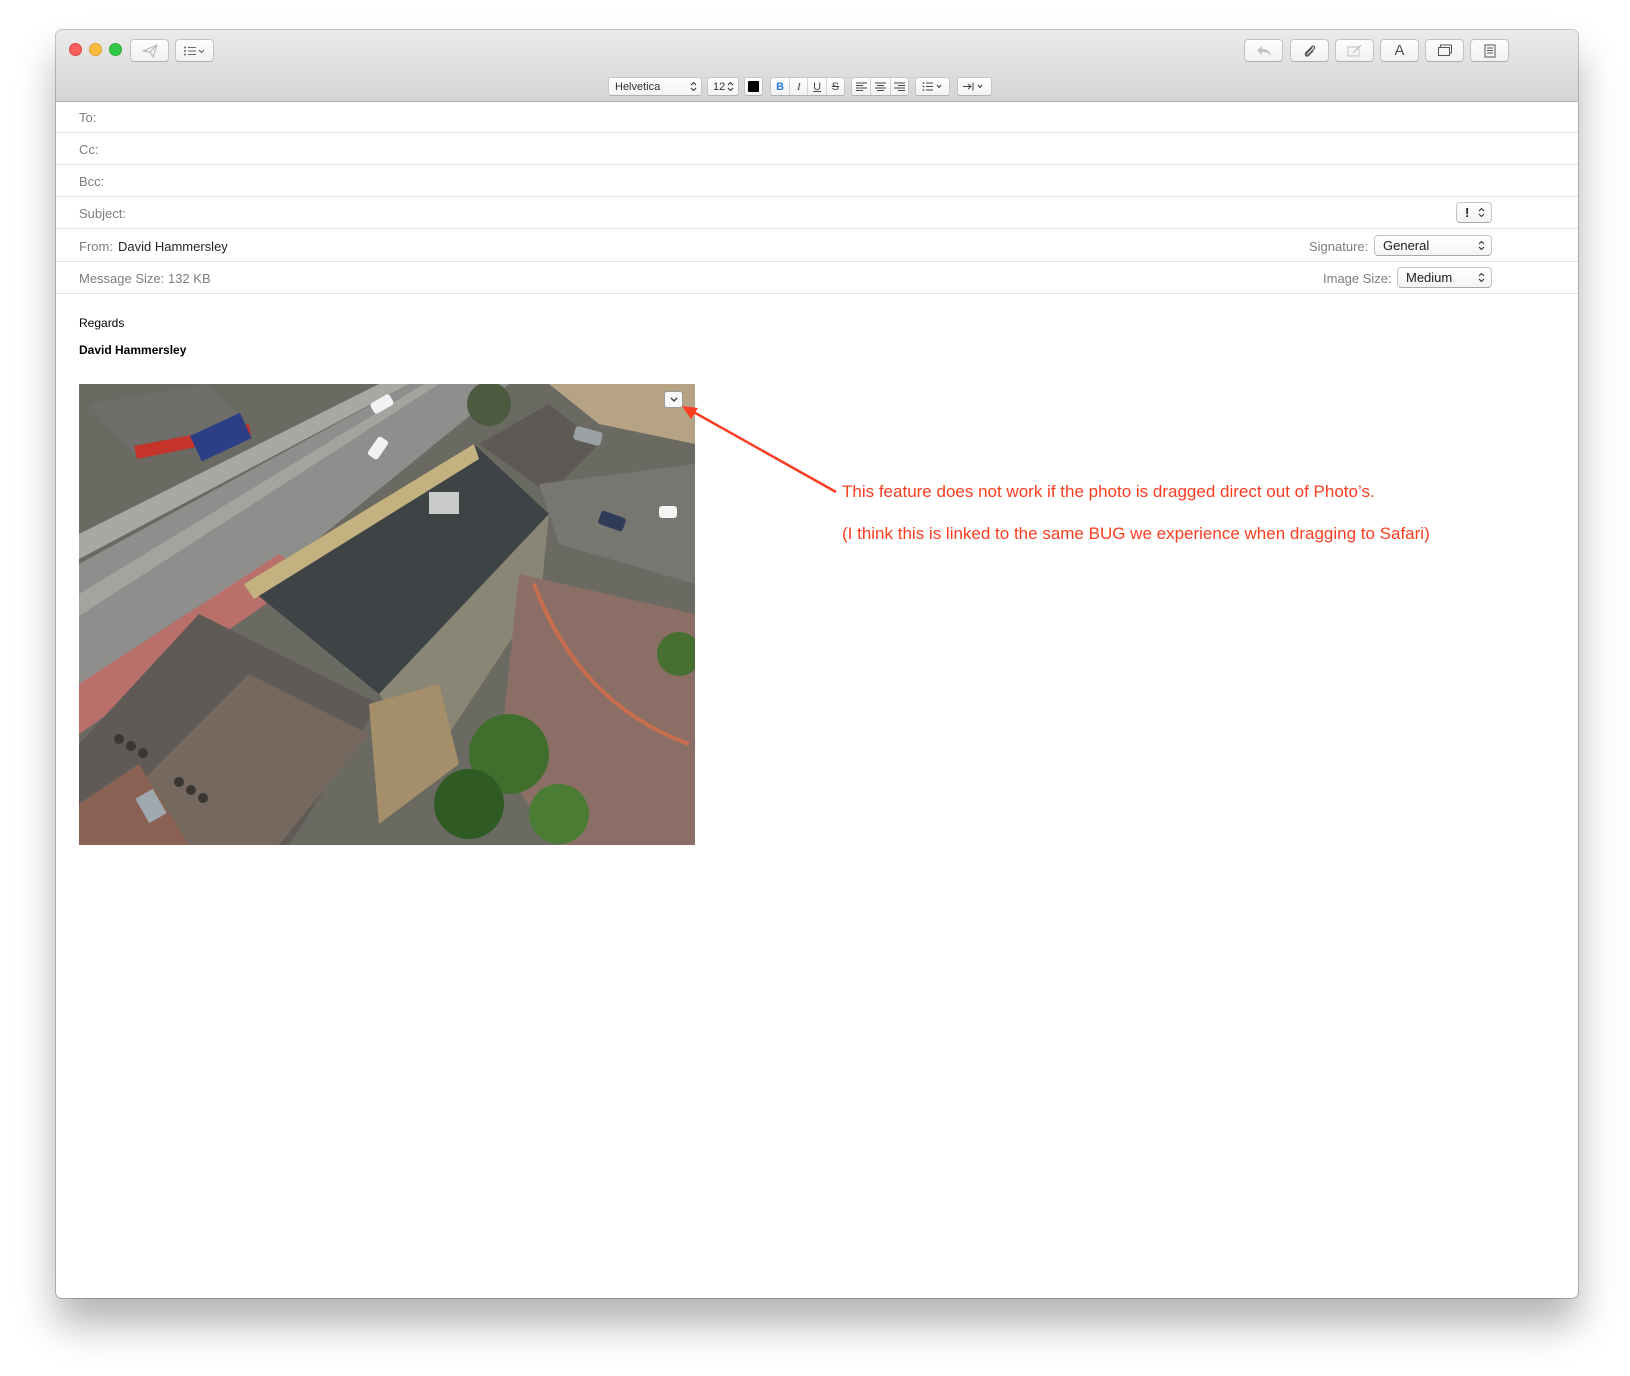 This screenshot has width=1630, height=1376. I want to click on stationery-icon, so click(1489, 50).